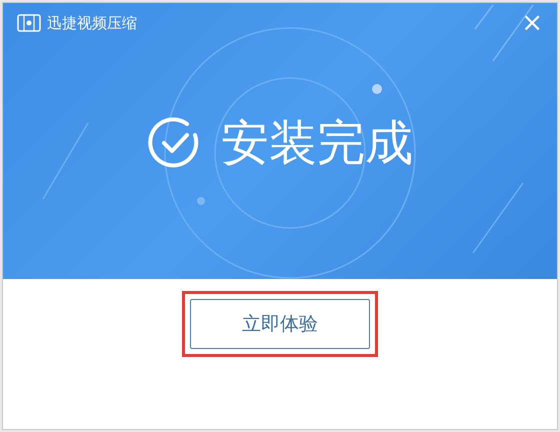 Image resolution: width=560 pixels, height=432 pixels. Describe the element at coordinates (92, 23) in the screenshot. I see `window-title: 迅捷视频压缩` at that location.